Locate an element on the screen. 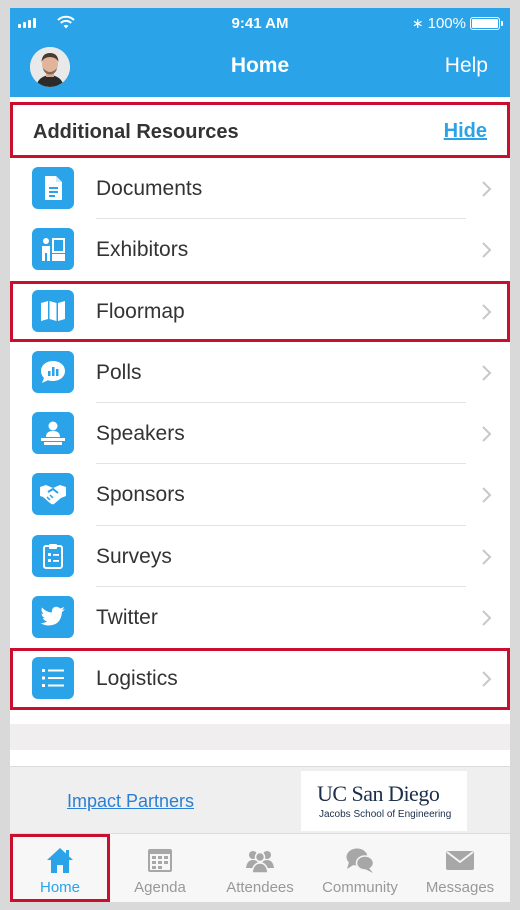  list-item-polls: Polls is located at coordinates (260, 373).